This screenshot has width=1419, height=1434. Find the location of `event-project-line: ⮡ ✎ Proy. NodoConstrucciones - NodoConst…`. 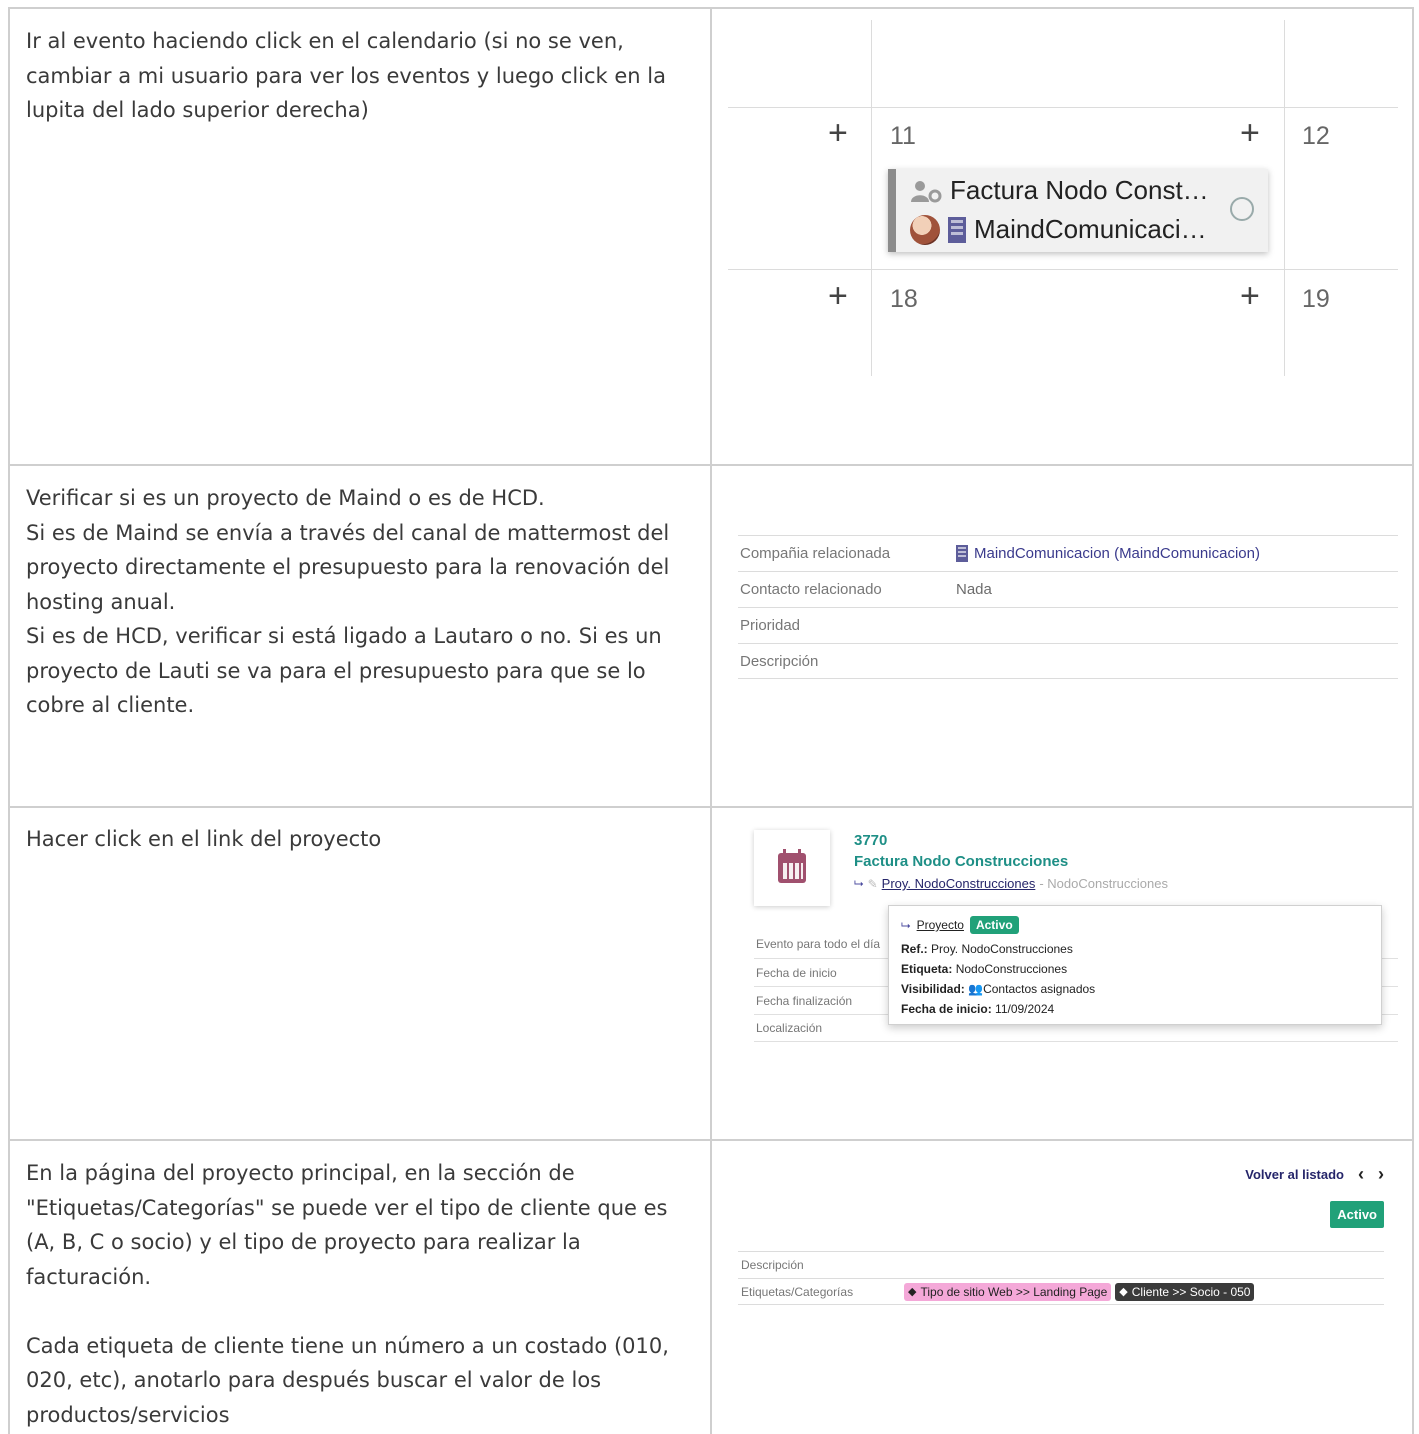

event-project-line: ⮡ ✎ Proy. NodoConstrucciones - NodoConst… is located at coordinates (1011, 883).